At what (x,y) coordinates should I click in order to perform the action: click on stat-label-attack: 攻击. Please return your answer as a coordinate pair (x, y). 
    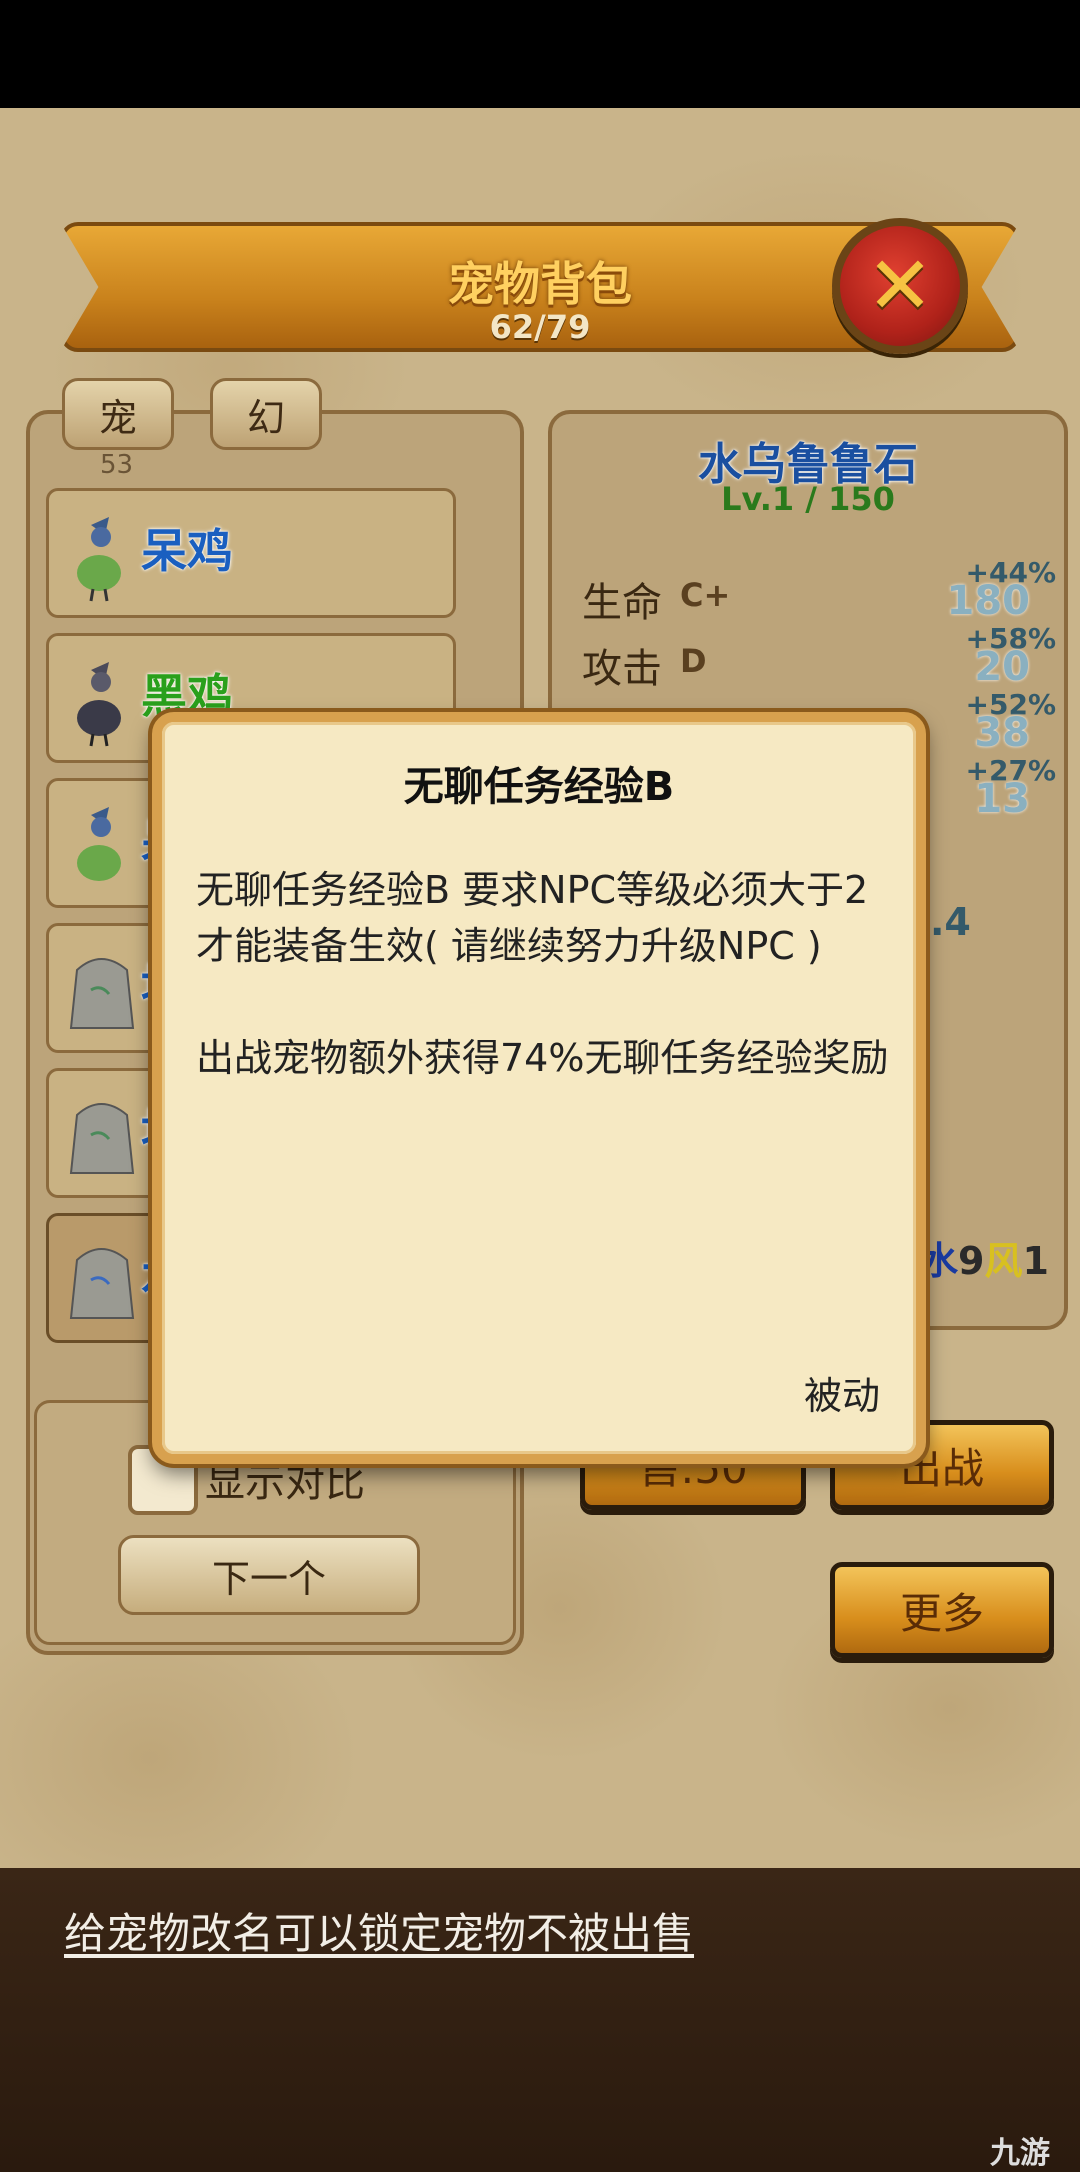
    Looking at the image, I should click on (622, 669).